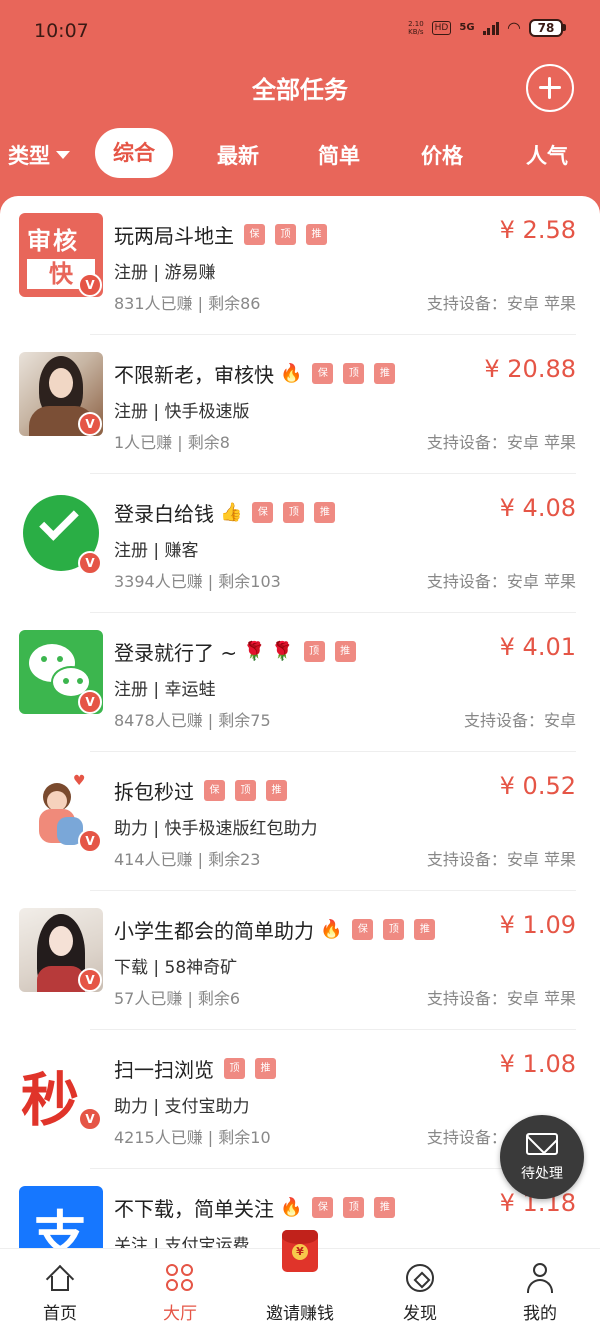  Describe the element at coordinates (540, 1278) in the screenshot. I see `user-icon` at that location.